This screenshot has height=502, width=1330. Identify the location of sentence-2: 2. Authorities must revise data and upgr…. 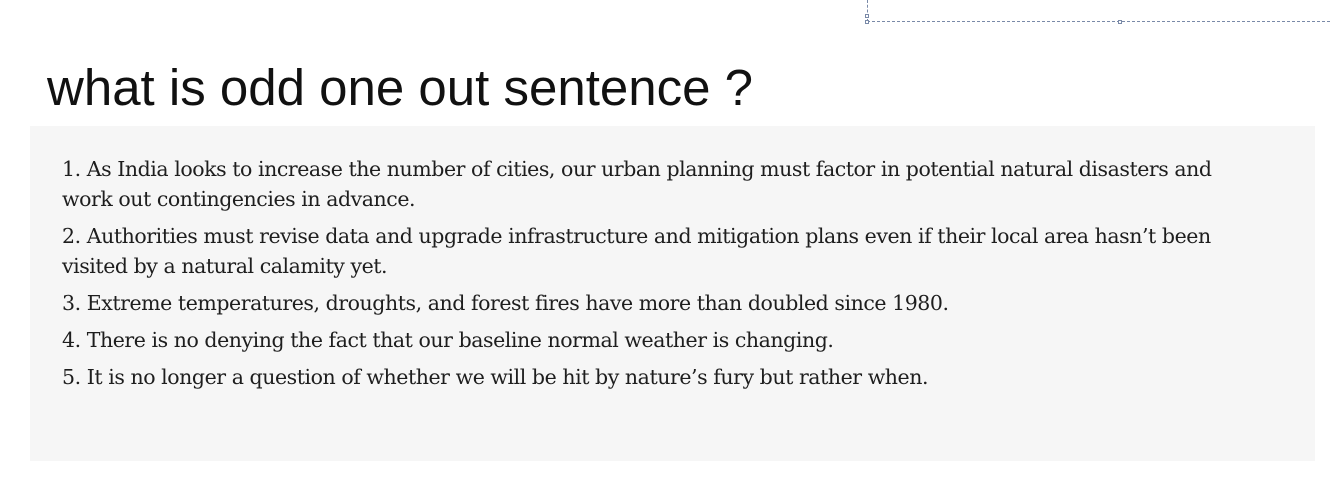
(636, 251).